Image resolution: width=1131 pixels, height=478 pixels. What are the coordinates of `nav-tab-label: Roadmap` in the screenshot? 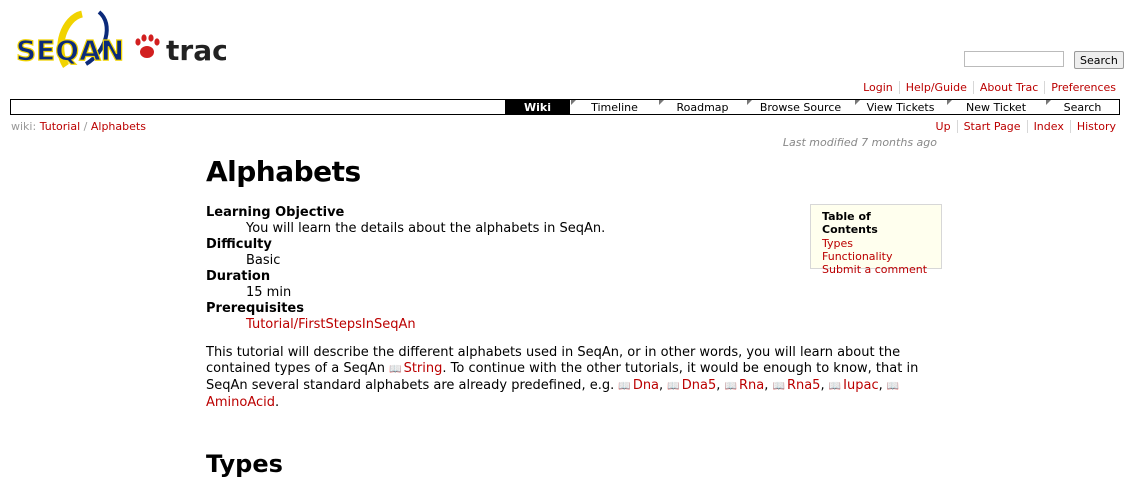 It's located at (702, 107).